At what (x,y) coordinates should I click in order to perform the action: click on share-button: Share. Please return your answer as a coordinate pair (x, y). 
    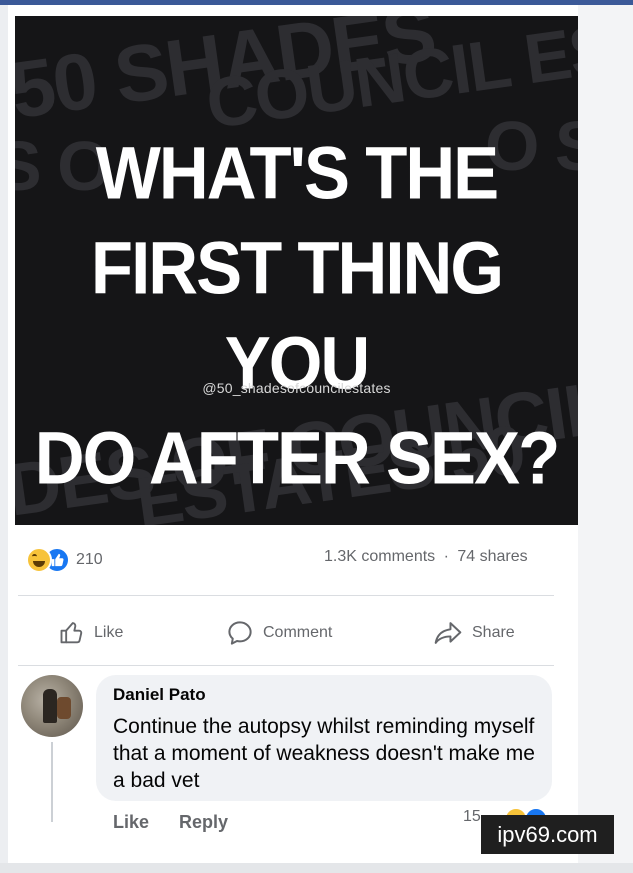
    Looking at the image, I should click on (473, 633).